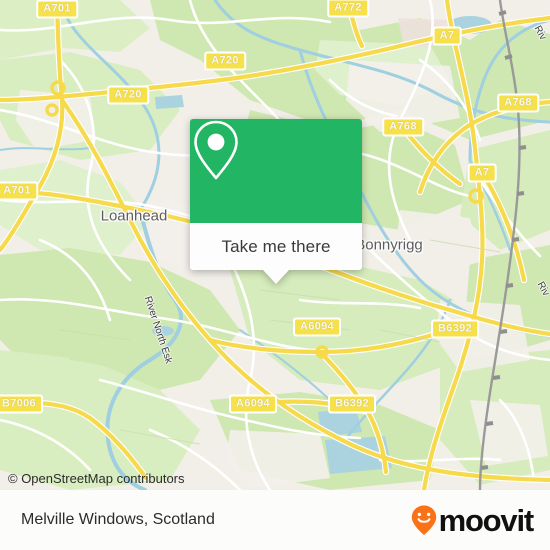  I want to click on card-footer: Take me there, so click(276, 253).